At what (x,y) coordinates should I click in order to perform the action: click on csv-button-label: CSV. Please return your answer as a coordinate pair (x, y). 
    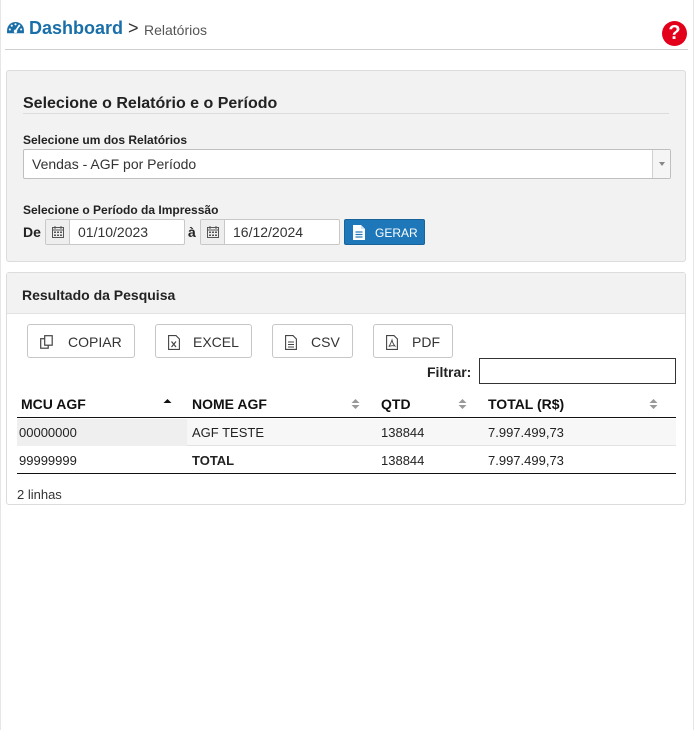
    Looking at the image, I should click on (325, 342).